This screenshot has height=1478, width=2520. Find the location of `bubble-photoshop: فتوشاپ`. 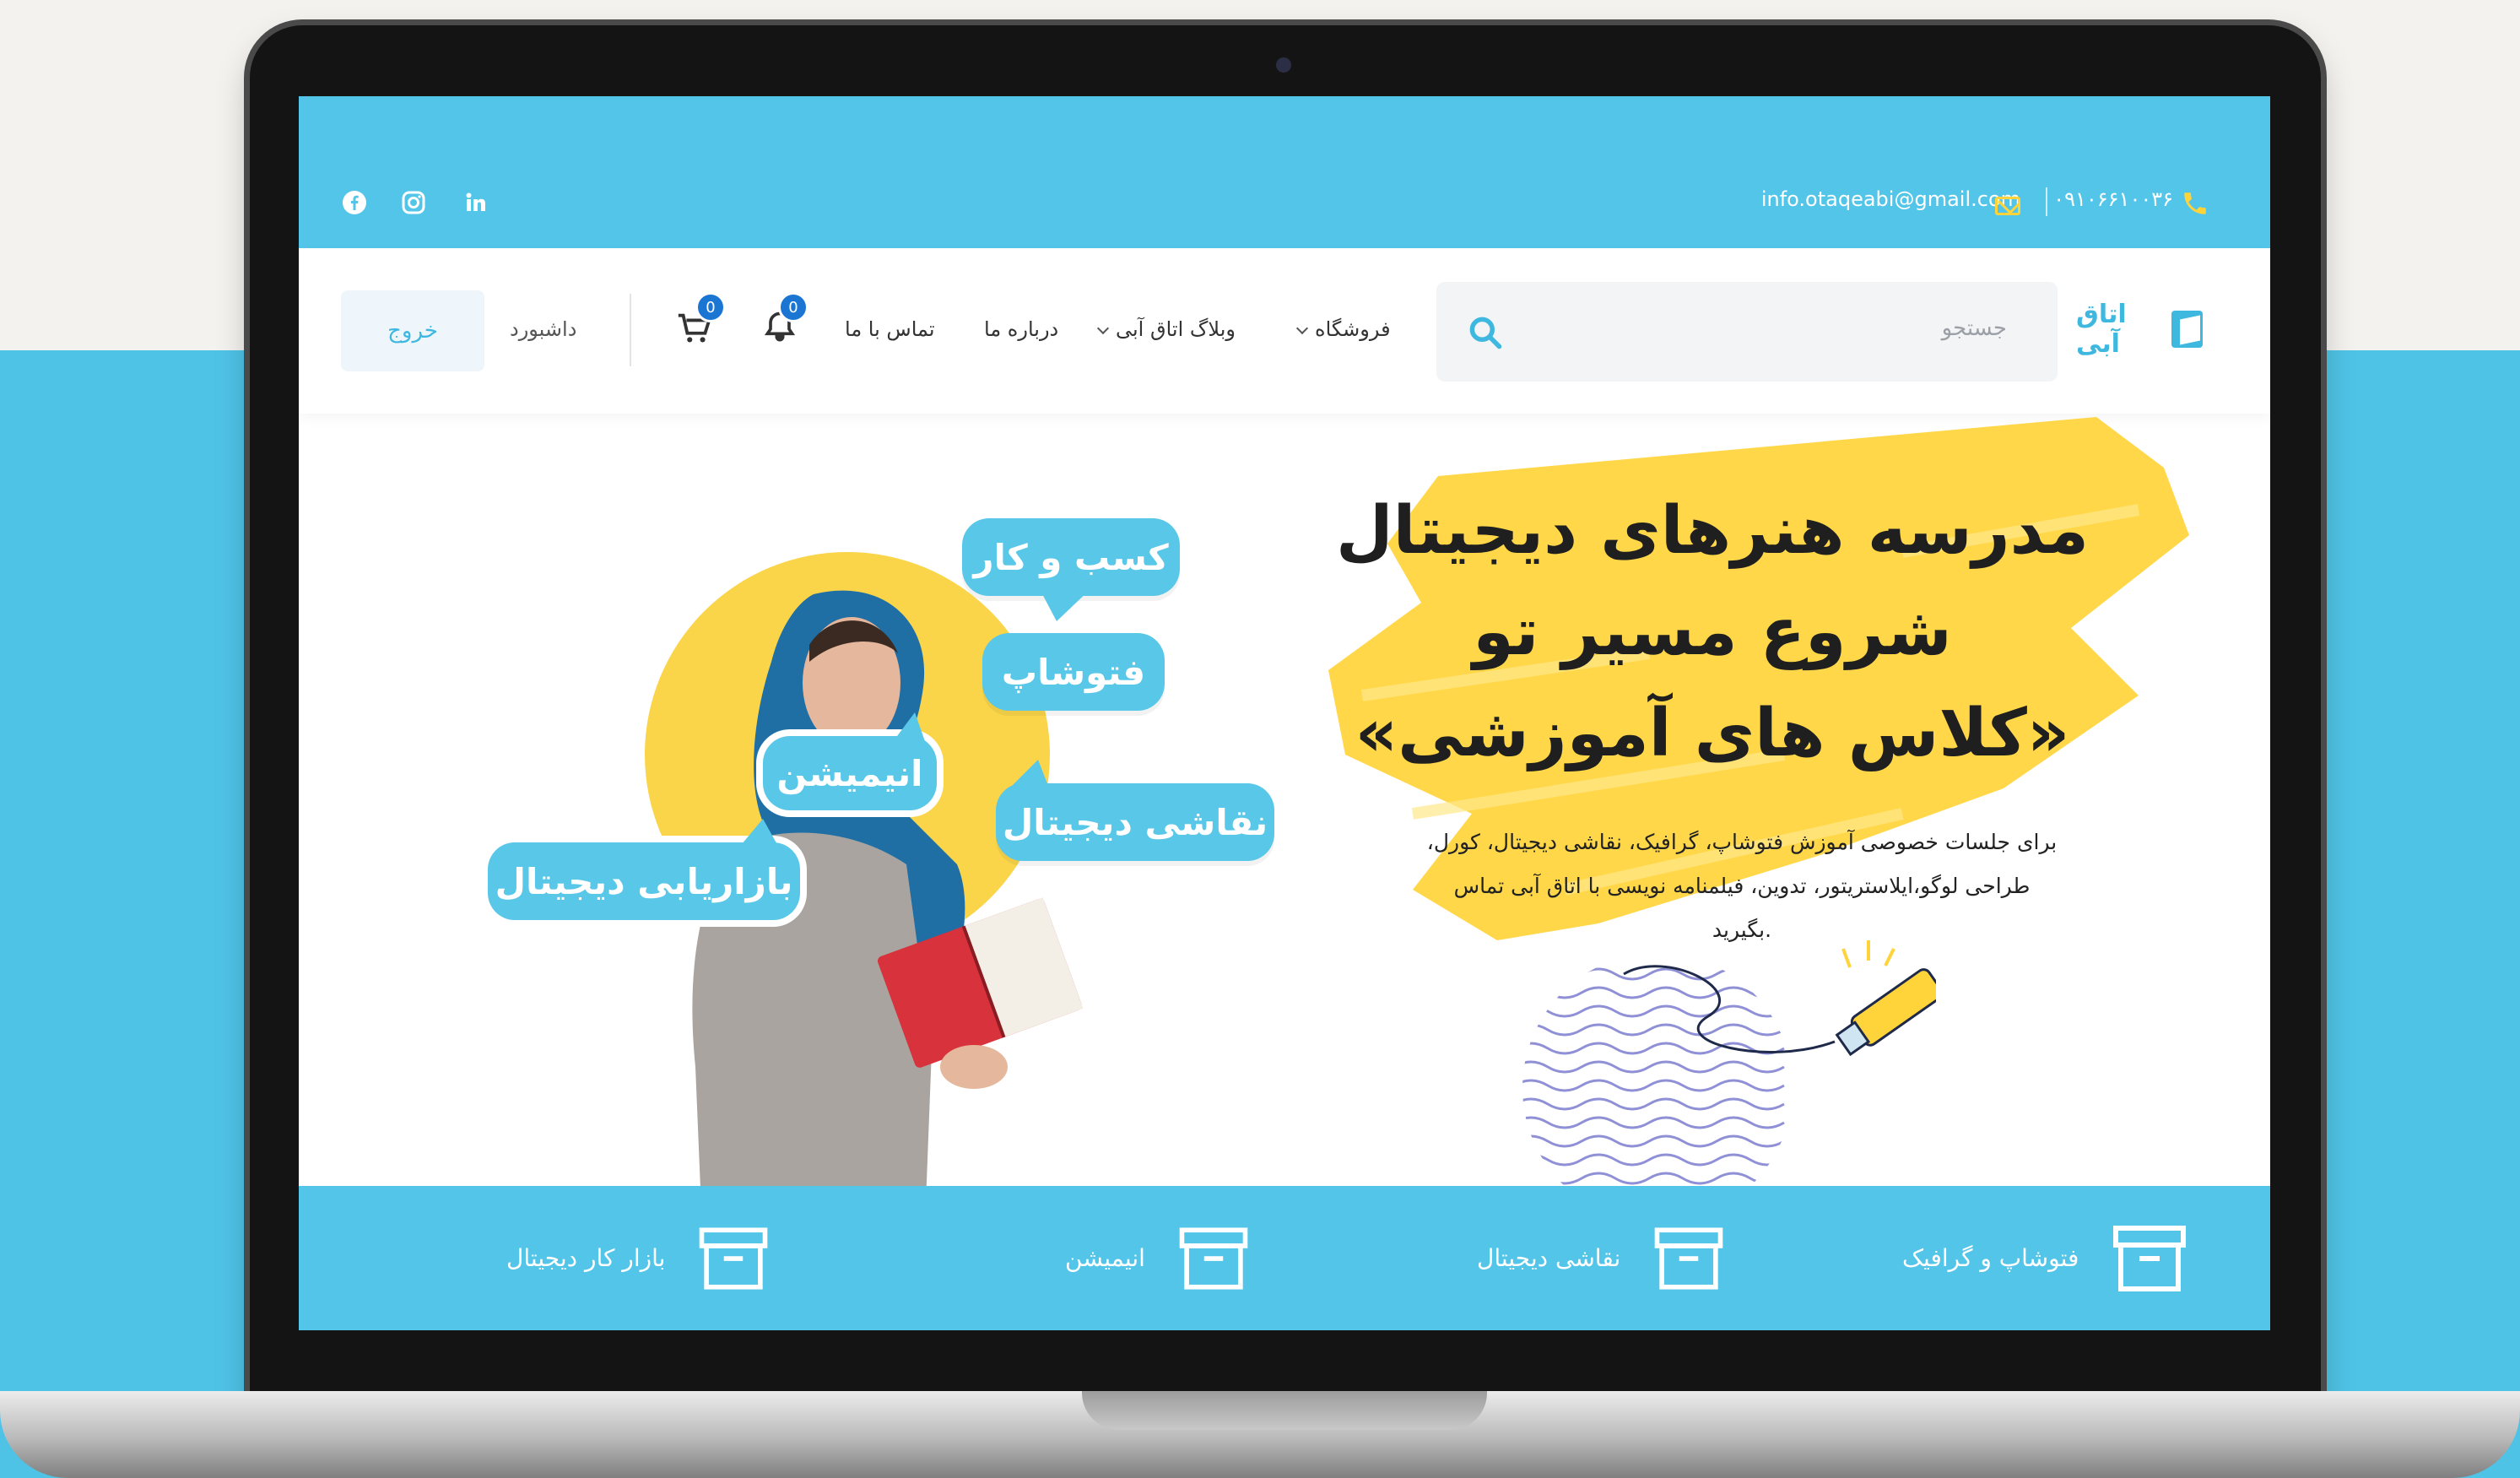

bubble-photoshop: فتوشاپ is located at coordinates (1073, 672).